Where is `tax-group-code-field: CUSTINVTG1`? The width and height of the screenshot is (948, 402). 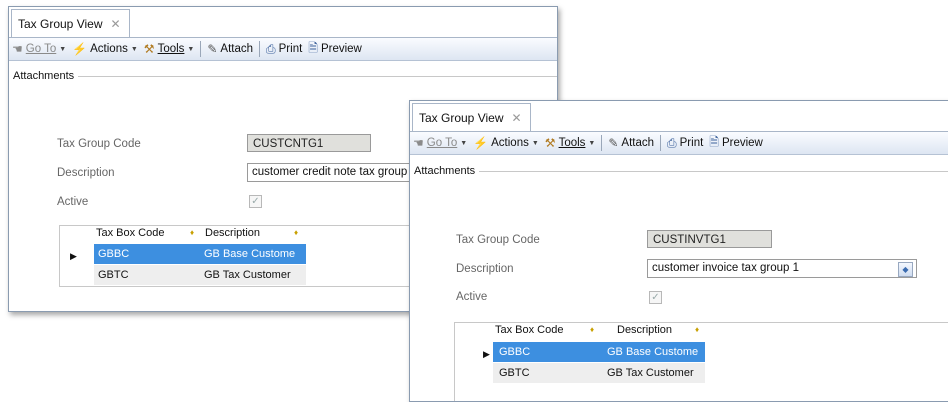
tax-group-code-field: CUSTINVTG1 is located at coordinates (709, 239).